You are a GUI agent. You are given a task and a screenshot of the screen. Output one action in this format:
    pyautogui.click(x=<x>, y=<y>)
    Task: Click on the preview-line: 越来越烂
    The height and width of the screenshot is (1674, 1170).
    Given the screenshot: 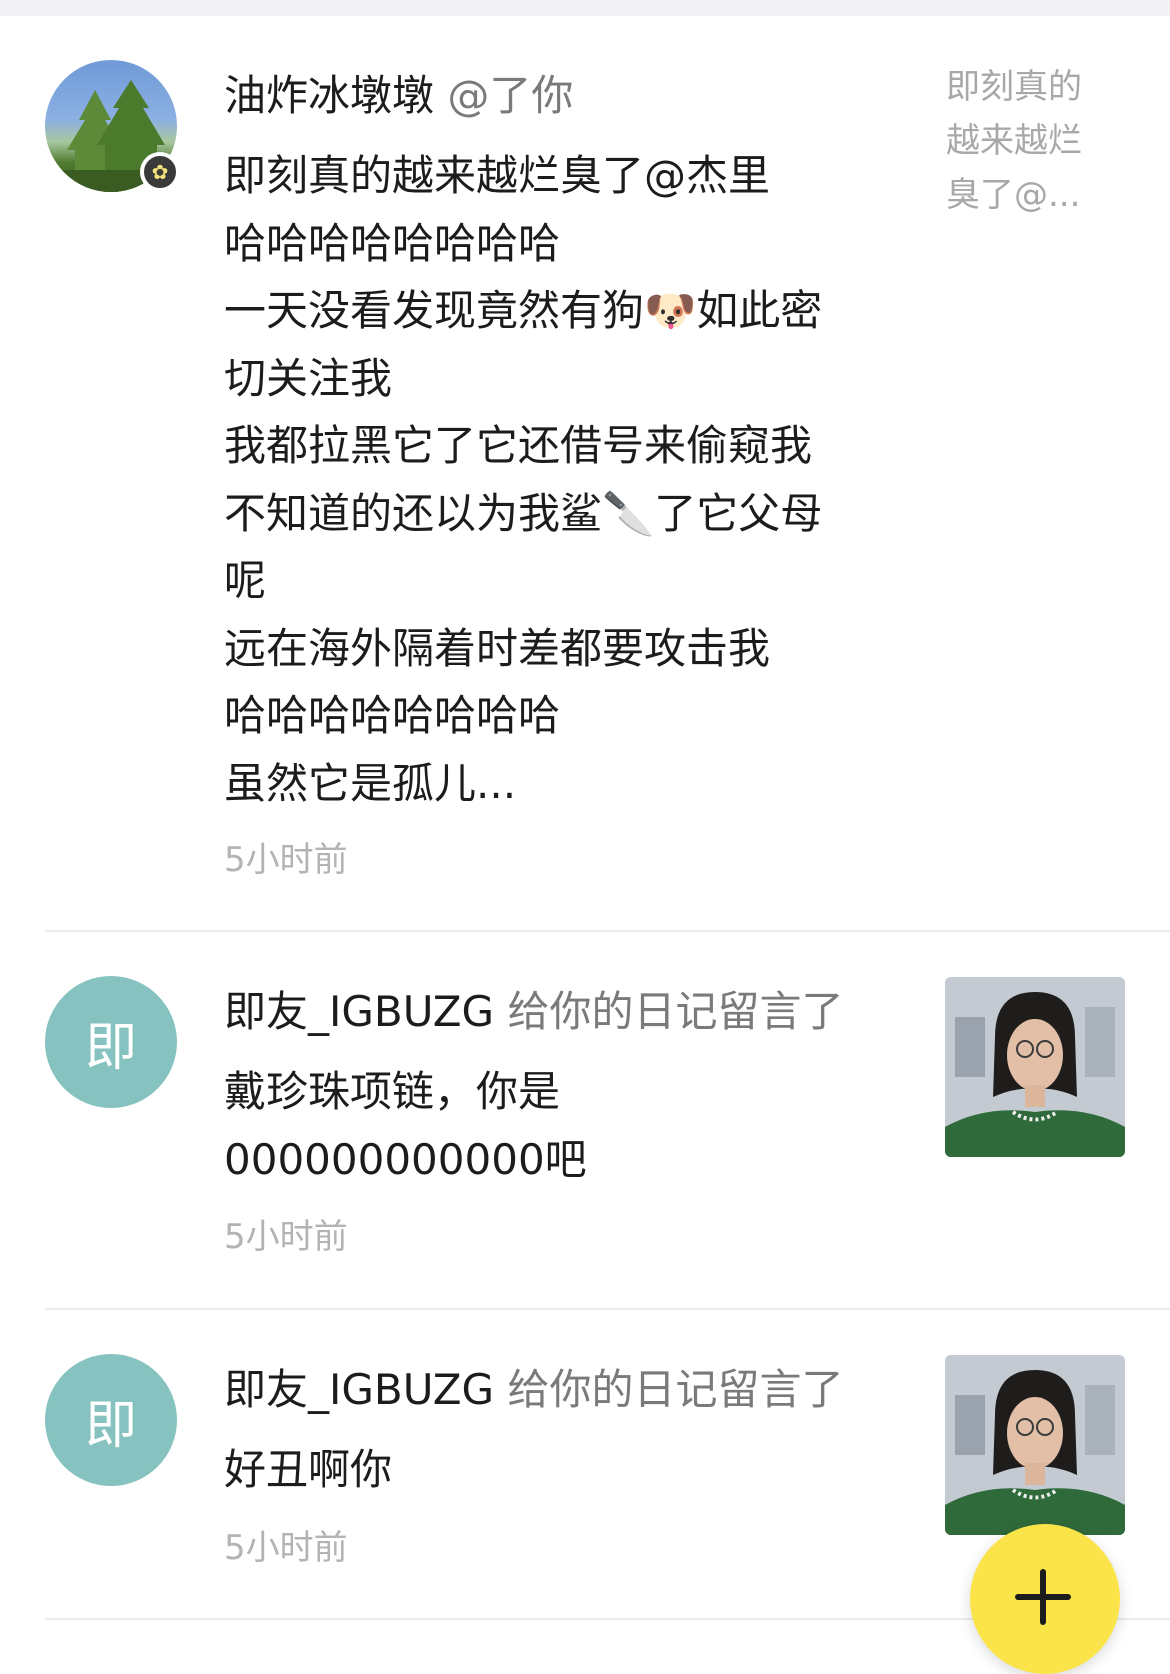 What is the action you would take?
    pyautogui.click(x=1014, y=141)
    